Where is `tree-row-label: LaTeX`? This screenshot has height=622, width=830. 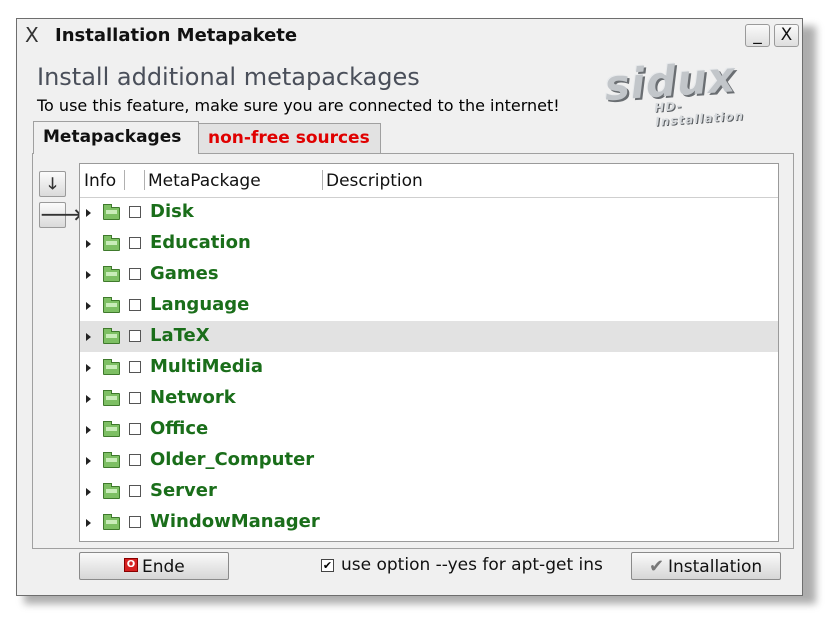
tree-row-label: LaTeX is located at coordinates (180, 335).